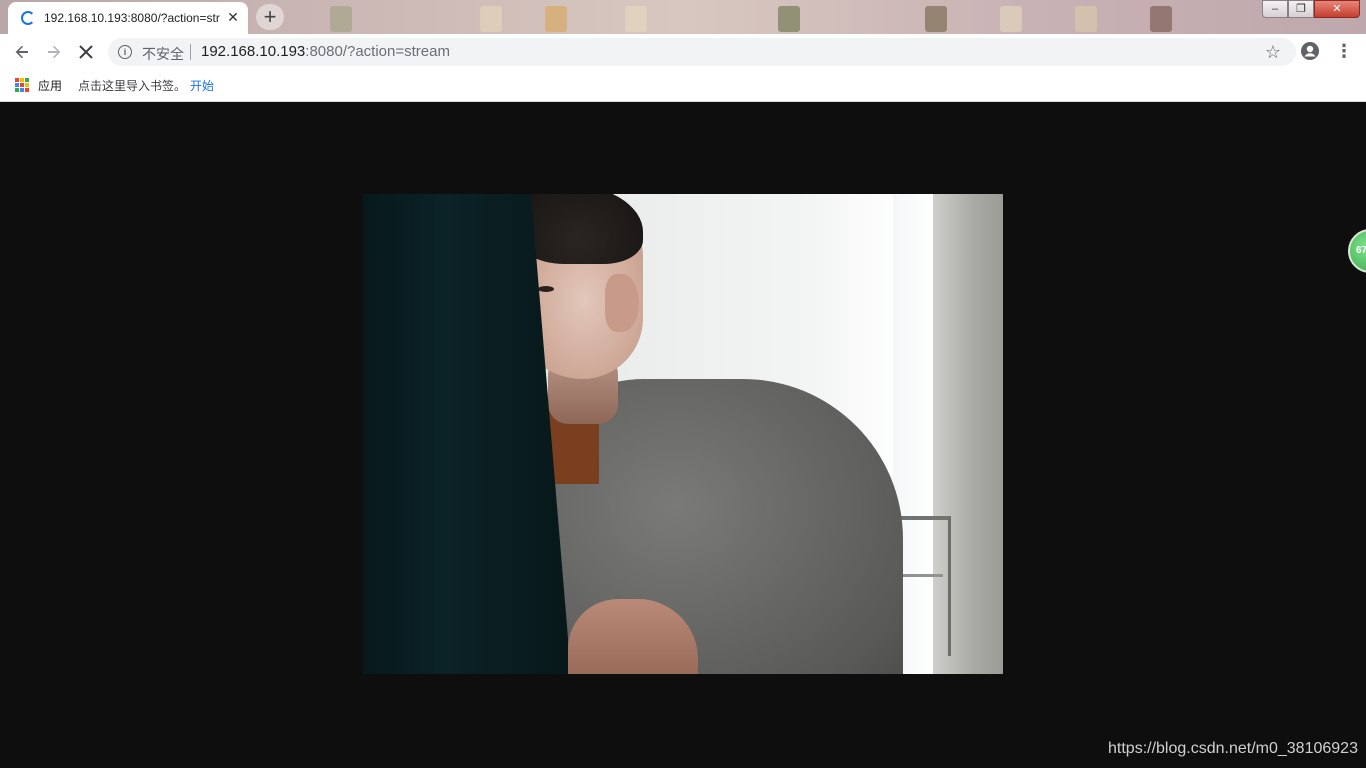 This screenshot has width=1366, height=768. I want to click on apps-link: 应用, so click(50, 85).